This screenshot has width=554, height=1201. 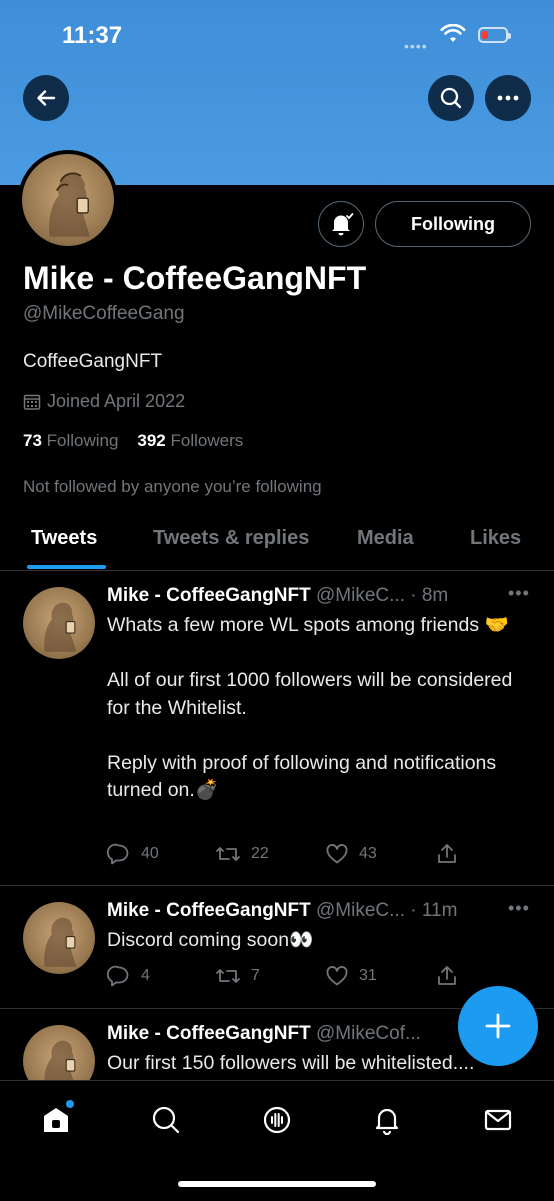 What do you see at coordinates (255, 975) in the screenshot?
I see `retweet-count: 7` at bounding box center [255, 975].